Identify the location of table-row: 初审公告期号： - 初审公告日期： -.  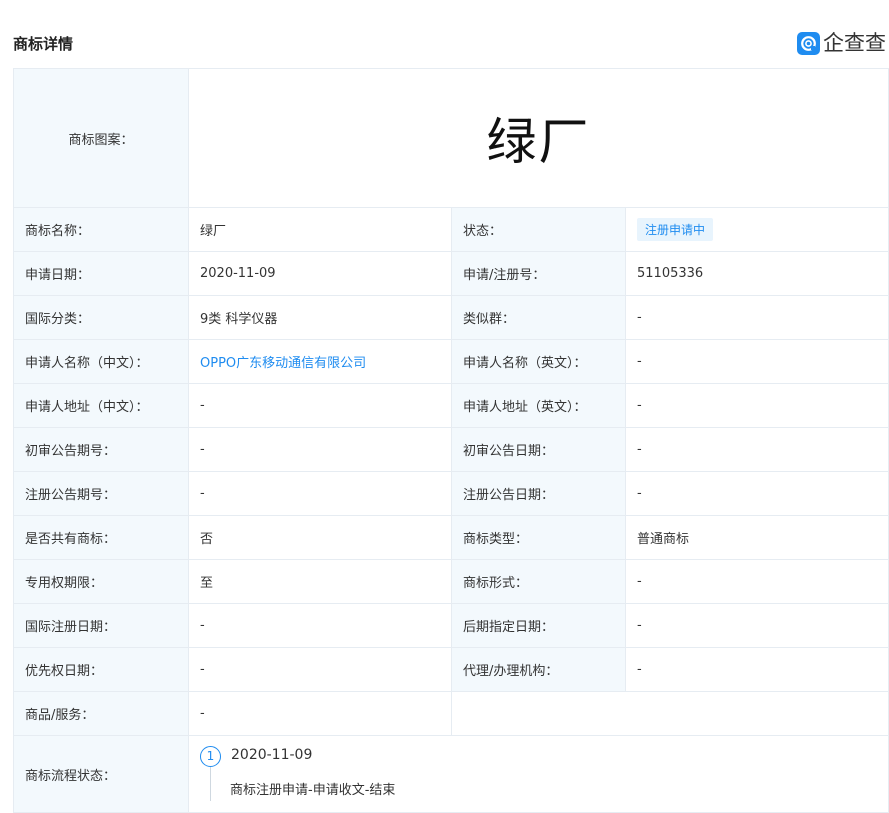
(451, 449).